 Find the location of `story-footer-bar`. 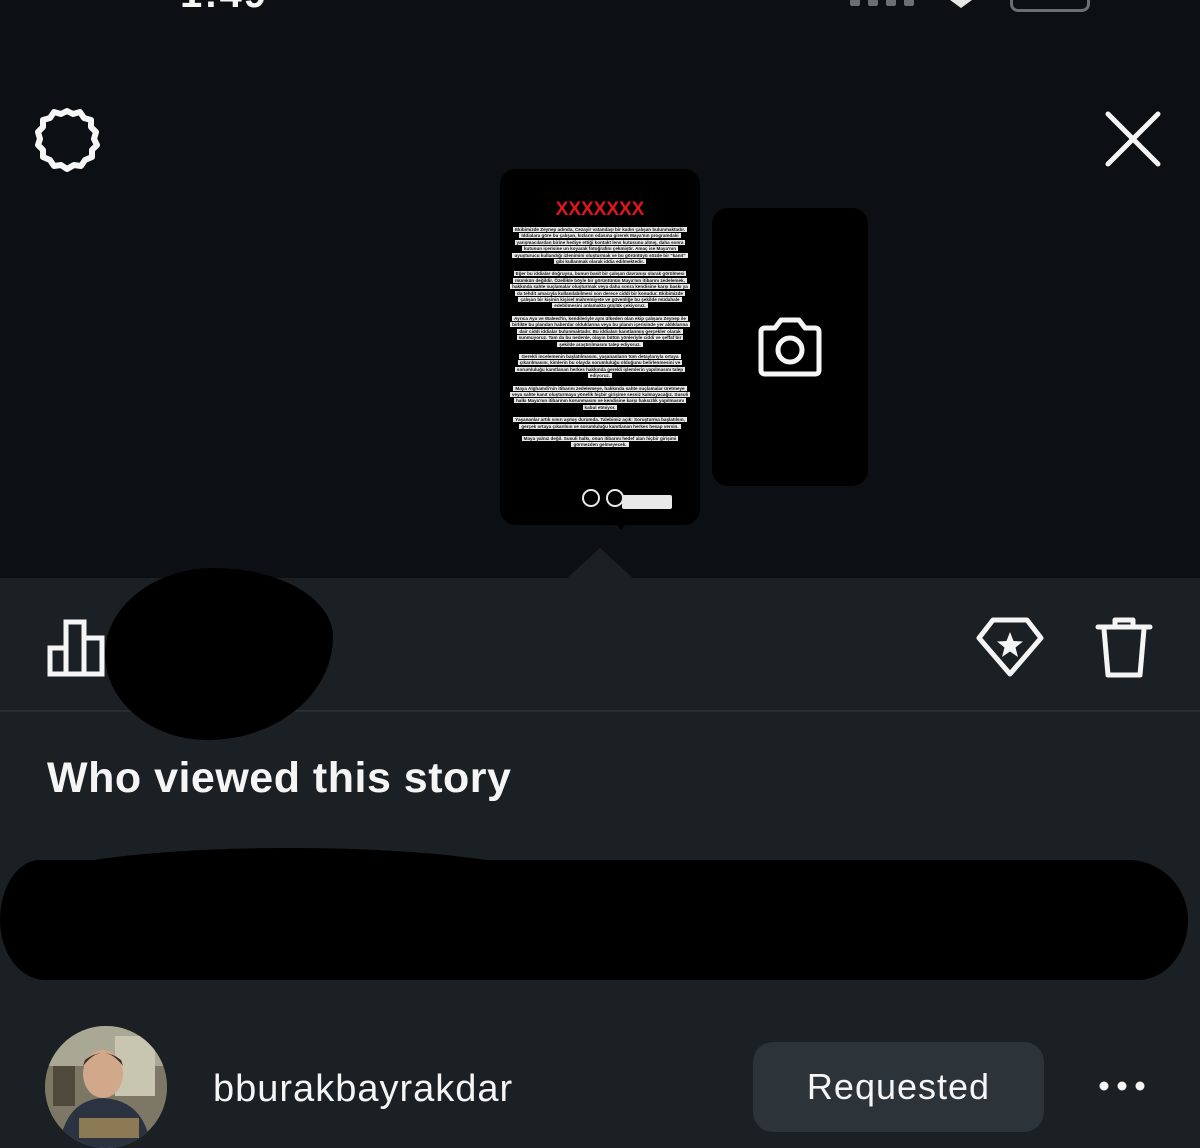

story-footer-bar is located at coordinates (647, 502).